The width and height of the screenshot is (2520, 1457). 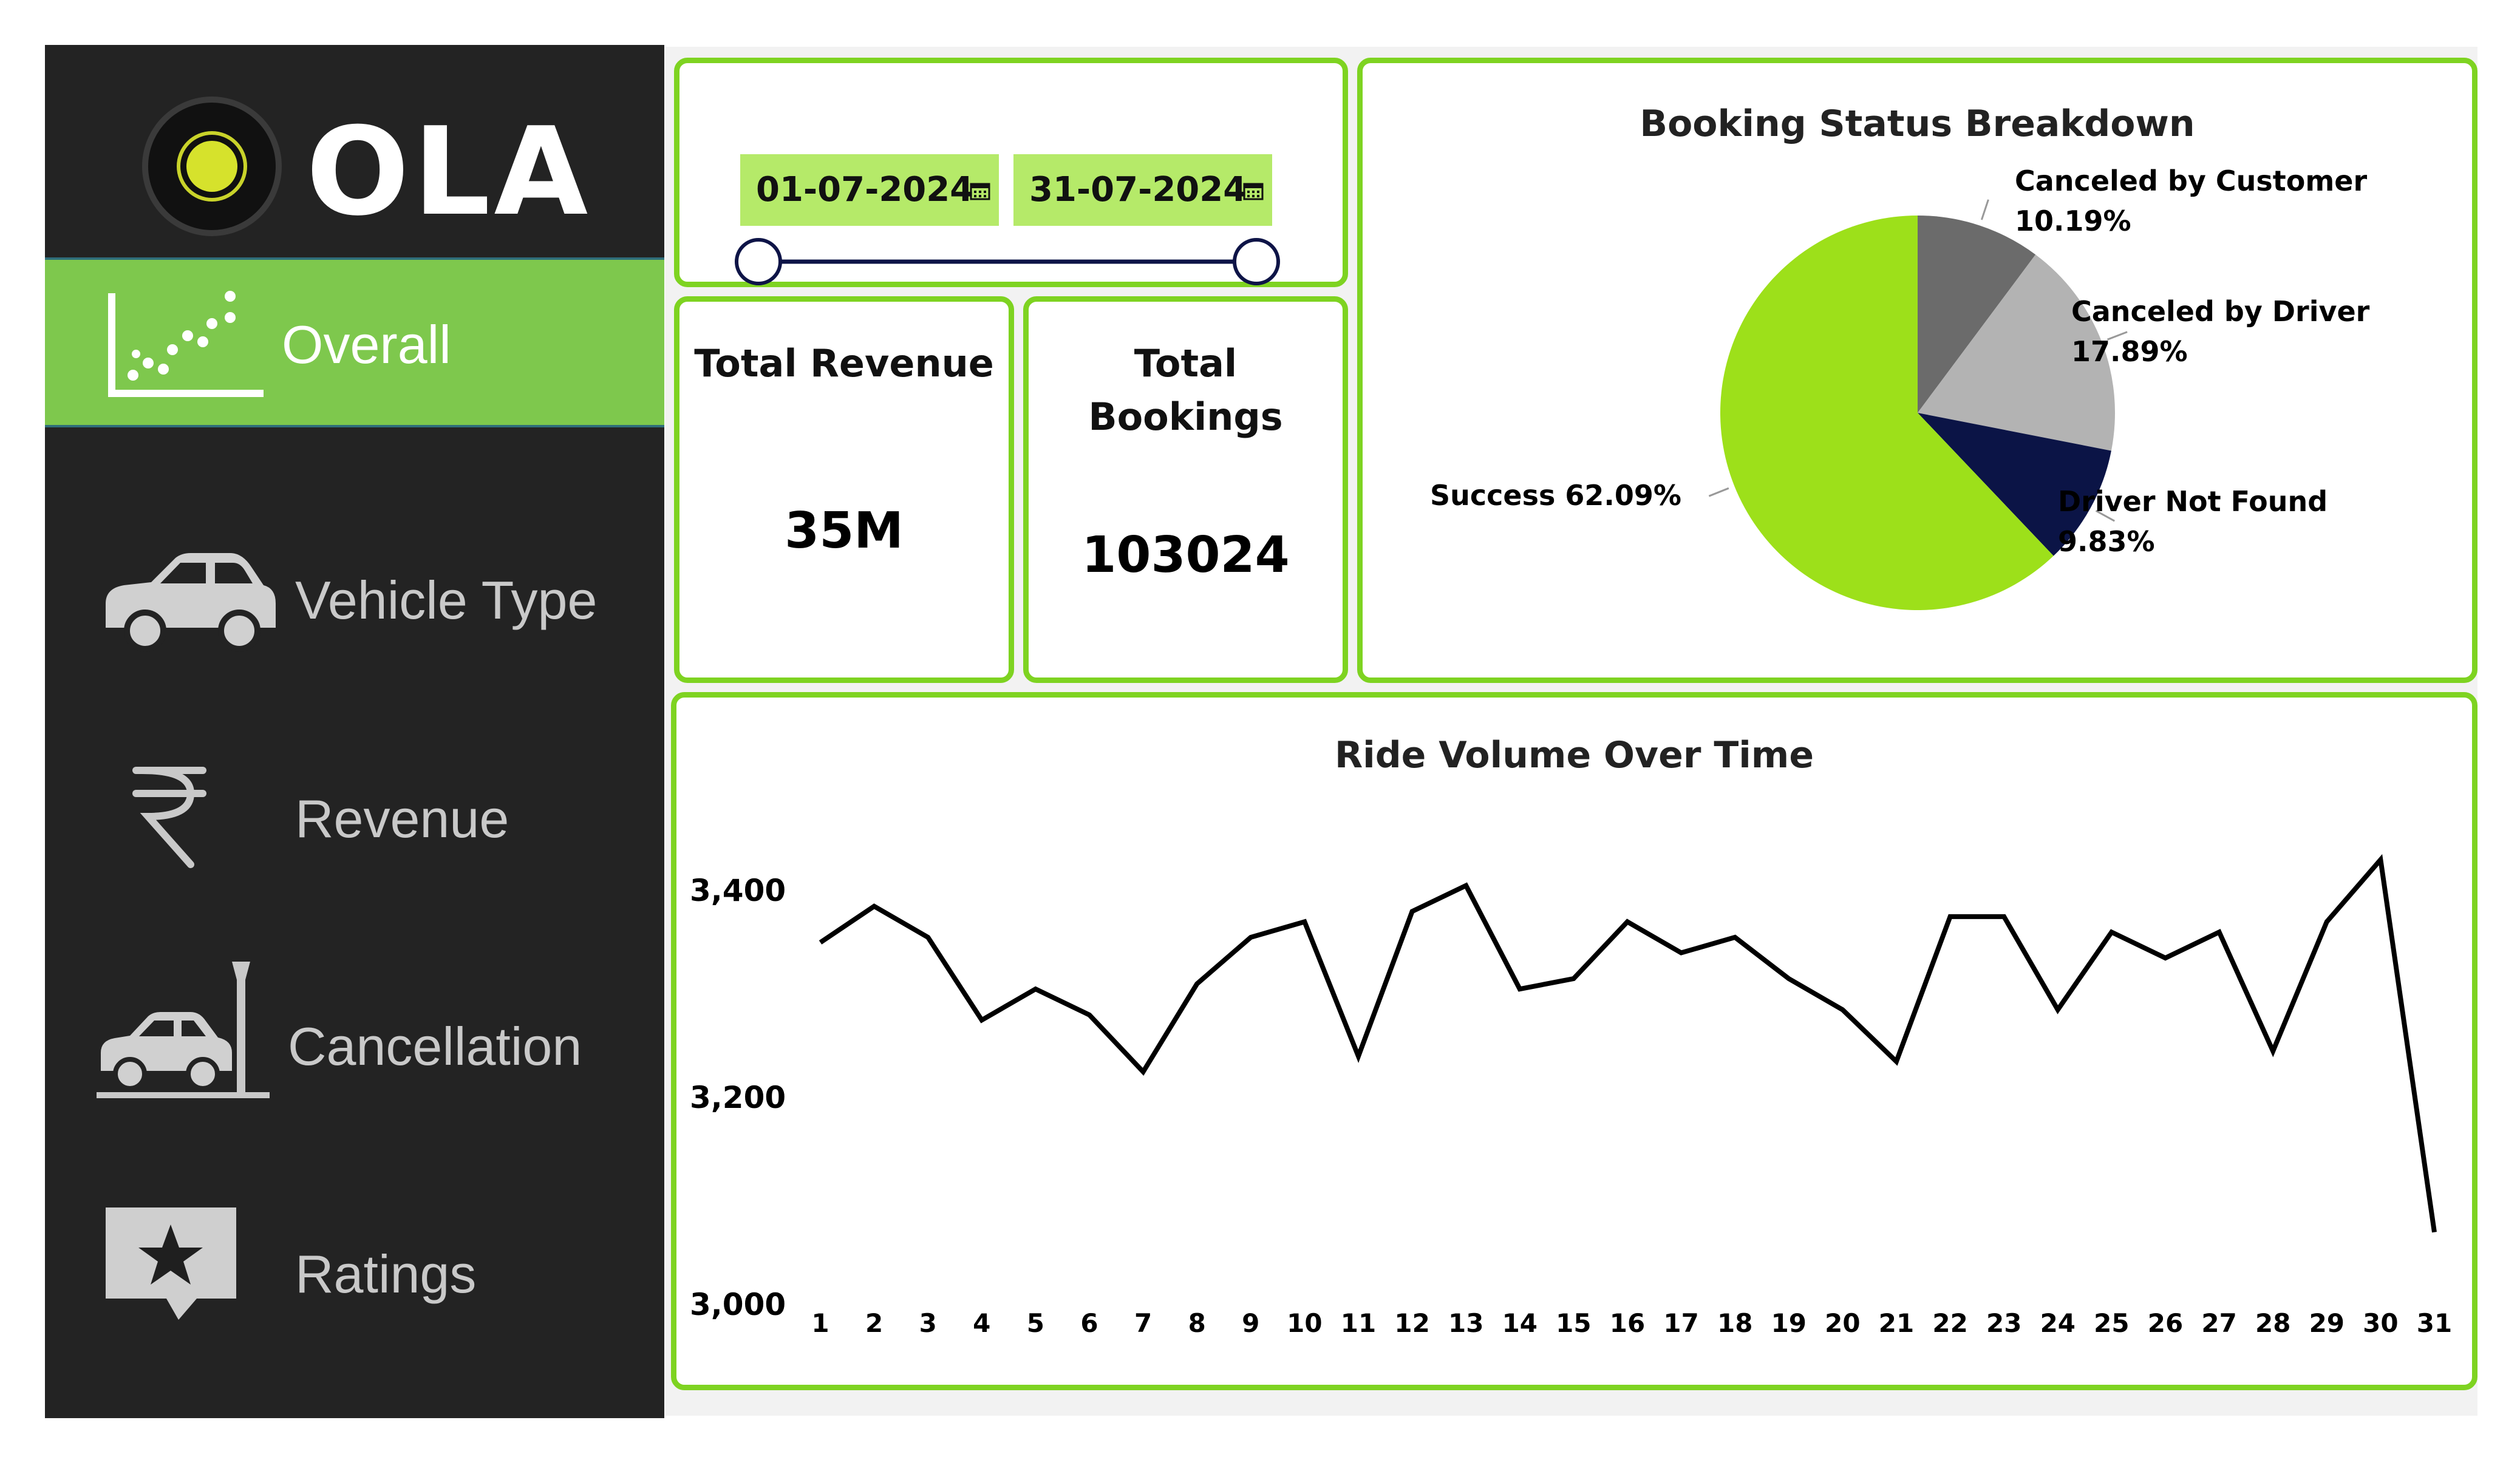 I want to click on x-tick-label: 24, so click(x=2058, y=1323).